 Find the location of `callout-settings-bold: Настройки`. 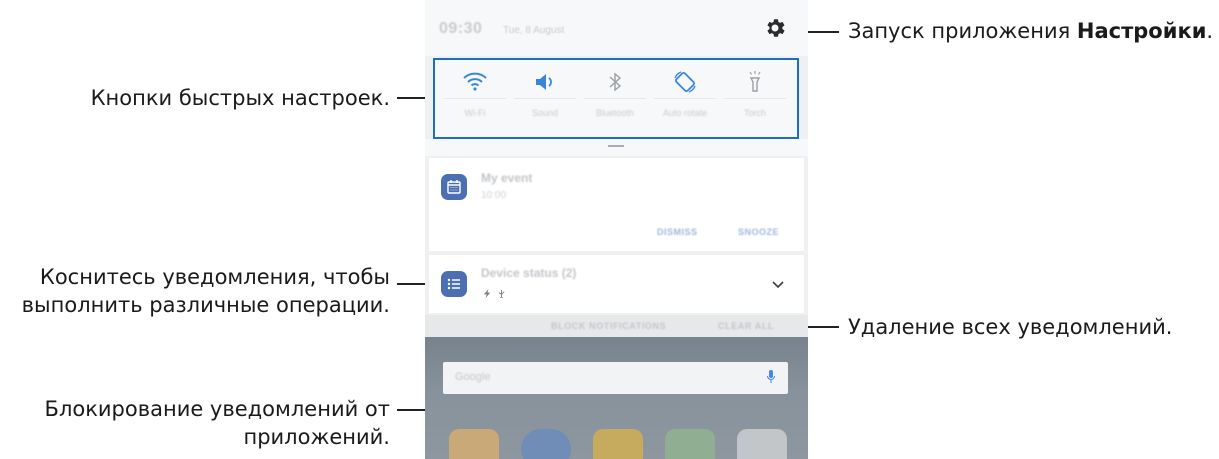

callout-settings-bold: Настройки is located at coordinates (1141, 31).